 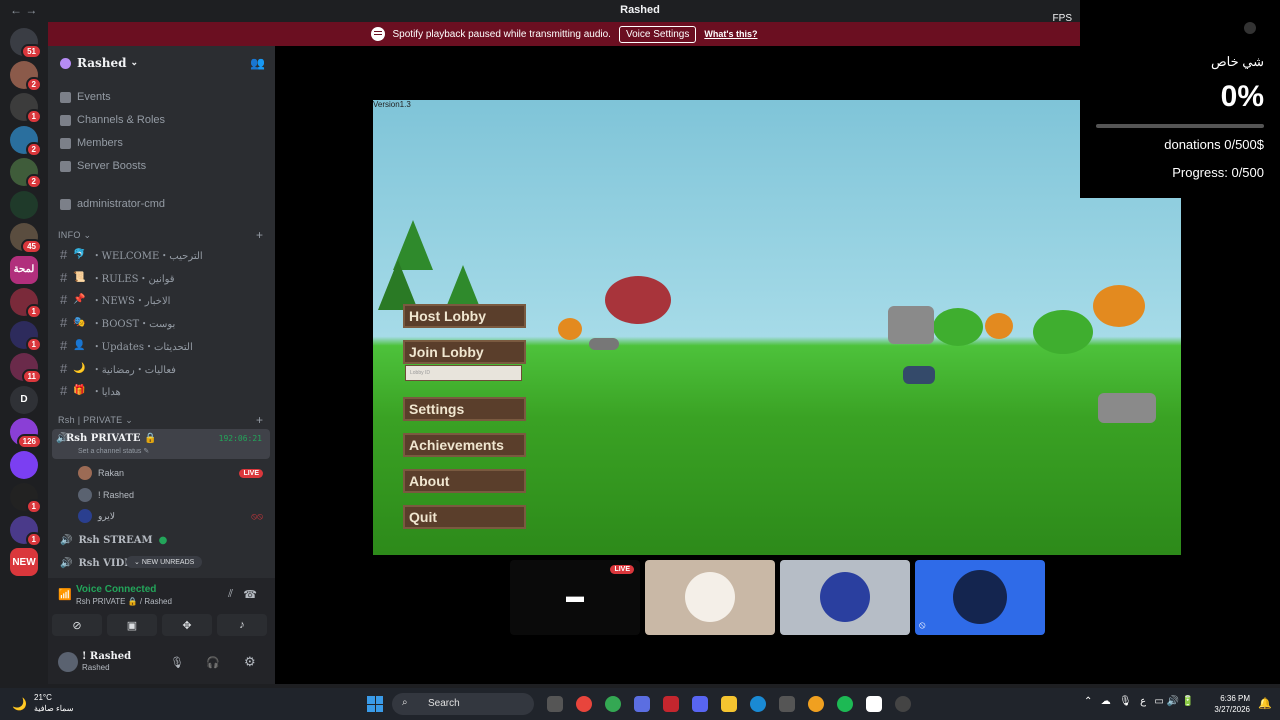 I want to click on lobby-id-input: Lobby ID, so click(x=463, y=373).